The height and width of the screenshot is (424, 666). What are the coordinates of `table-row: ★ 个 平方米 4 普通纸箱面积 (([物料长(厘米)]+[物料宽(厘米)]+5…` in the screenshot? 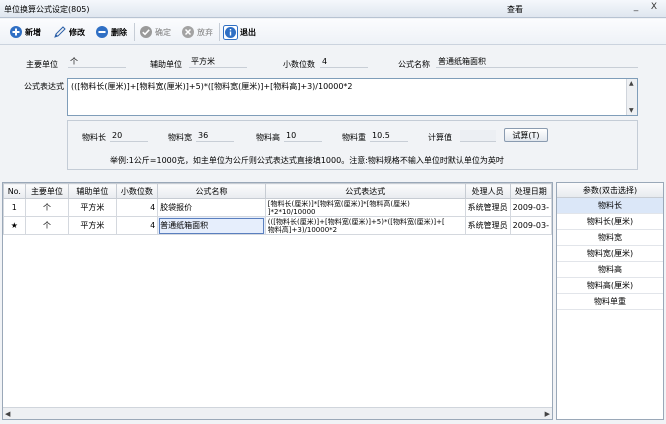 It's located at (278, 225).